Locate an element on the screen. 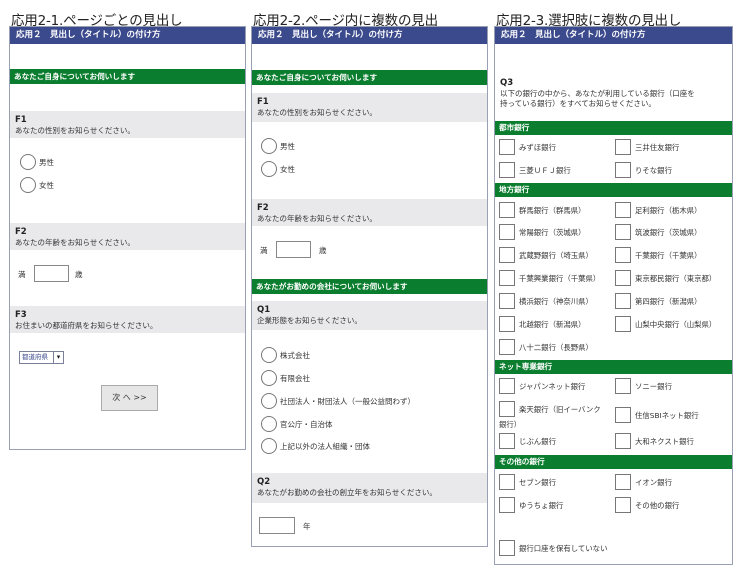 This screenshot has height=571, width=737. checkbox-yokohama: 横浜銀行（神奈川県） is located at coordinates (546, 301).